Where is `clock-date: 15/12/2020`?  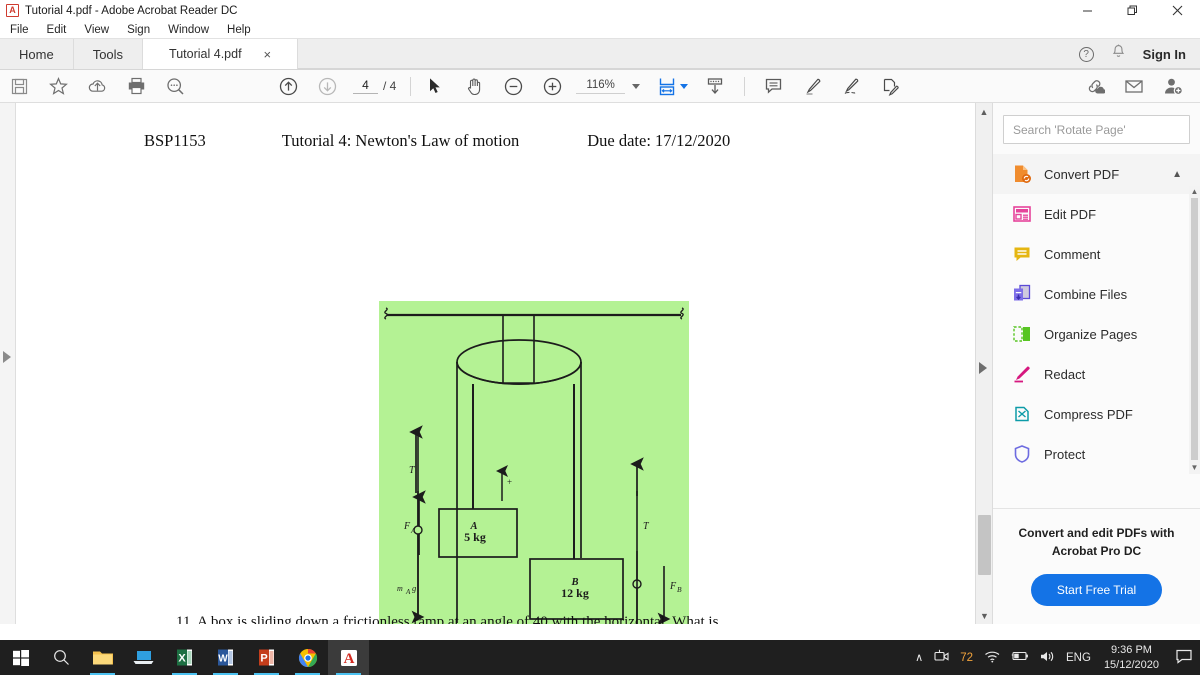
clock-date: 15/12/2020 is located at coordinates (1131, 664).